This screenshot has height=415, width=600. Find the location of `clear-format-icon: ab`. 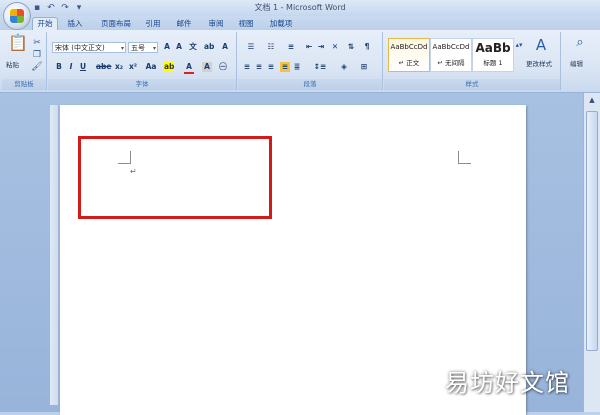

clear-format-icon: ab is located at coordinates (209, 47).